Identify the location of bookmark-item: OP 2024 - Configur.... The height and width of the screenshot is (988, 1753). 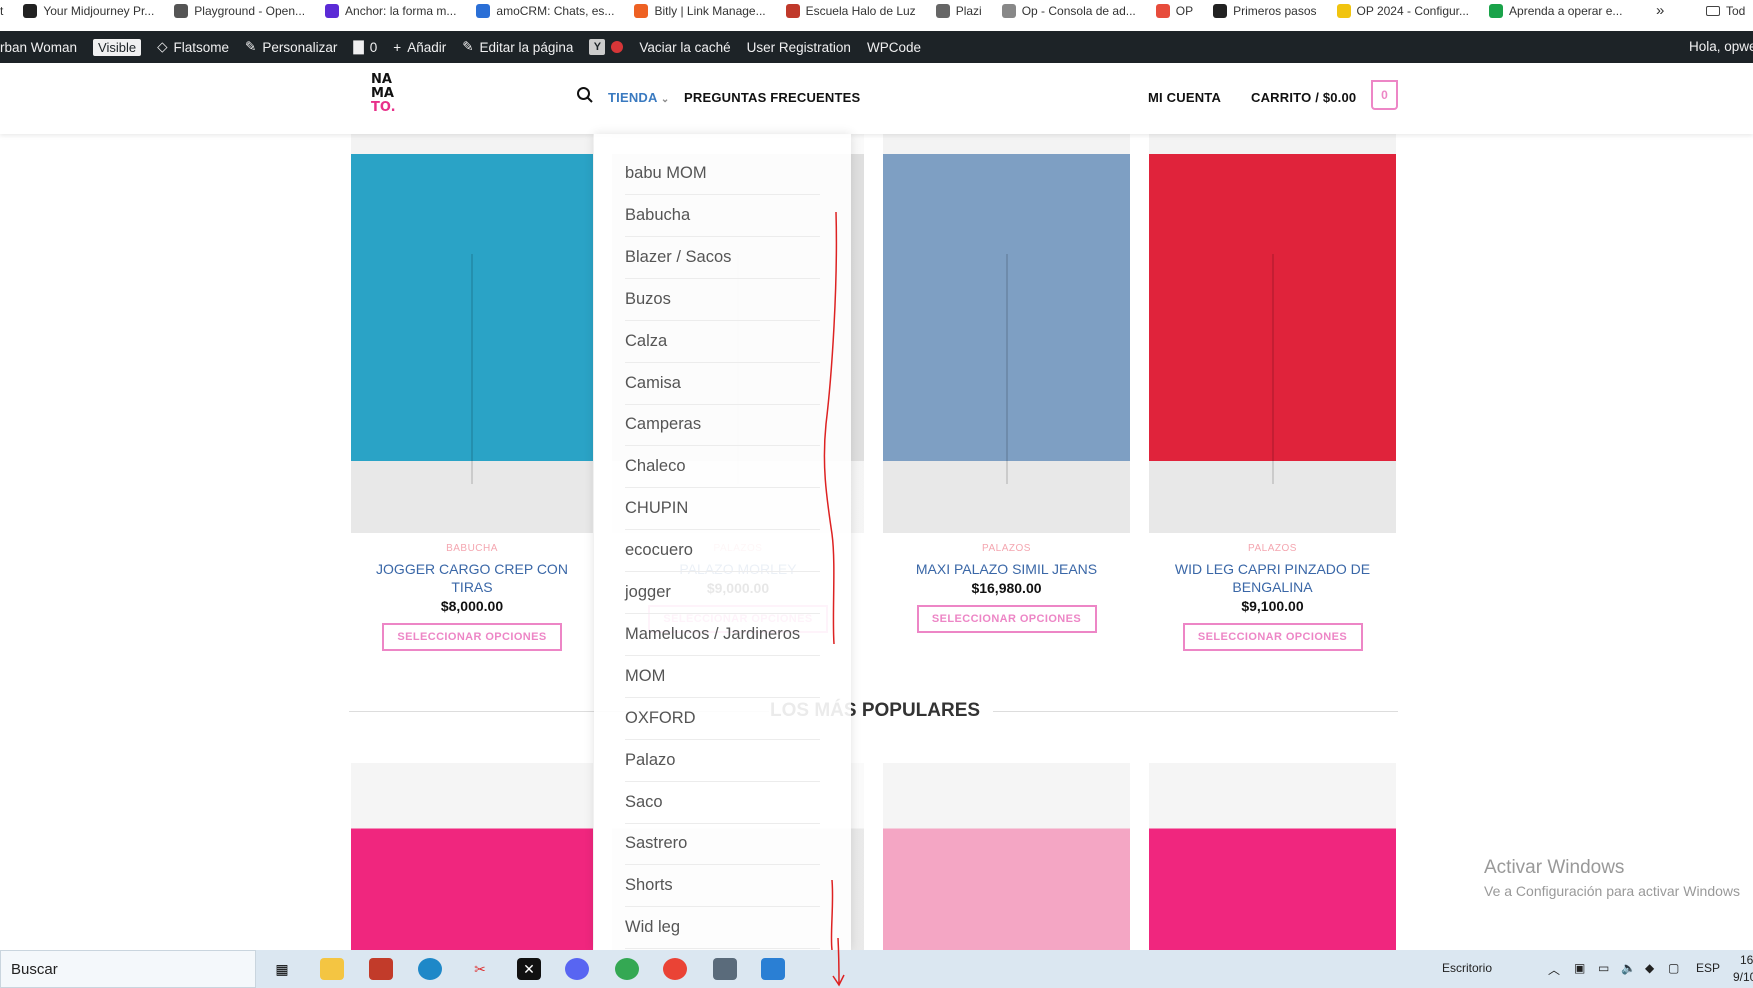
(1402, 11).